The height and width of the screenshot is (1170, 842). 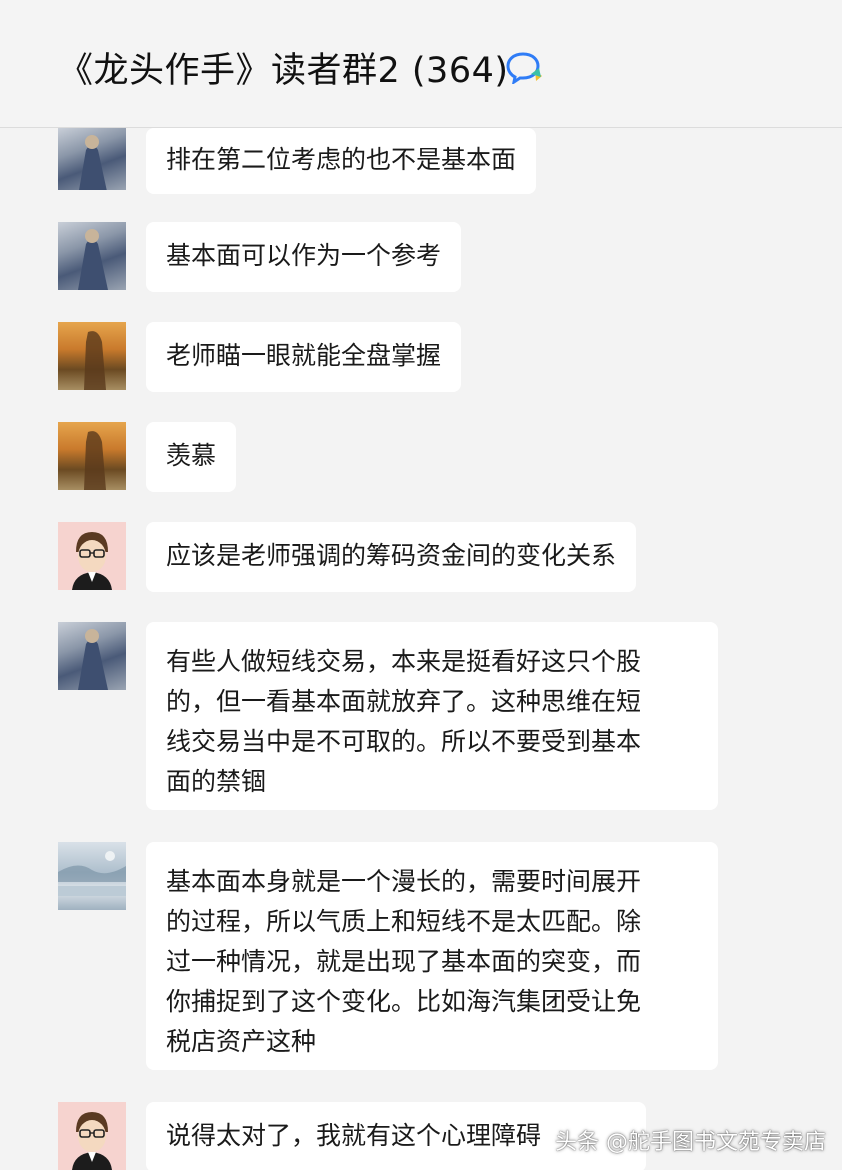 I want to click on group-title: 《龙头作手》读者群2 (364), so click(x=283, y=71).